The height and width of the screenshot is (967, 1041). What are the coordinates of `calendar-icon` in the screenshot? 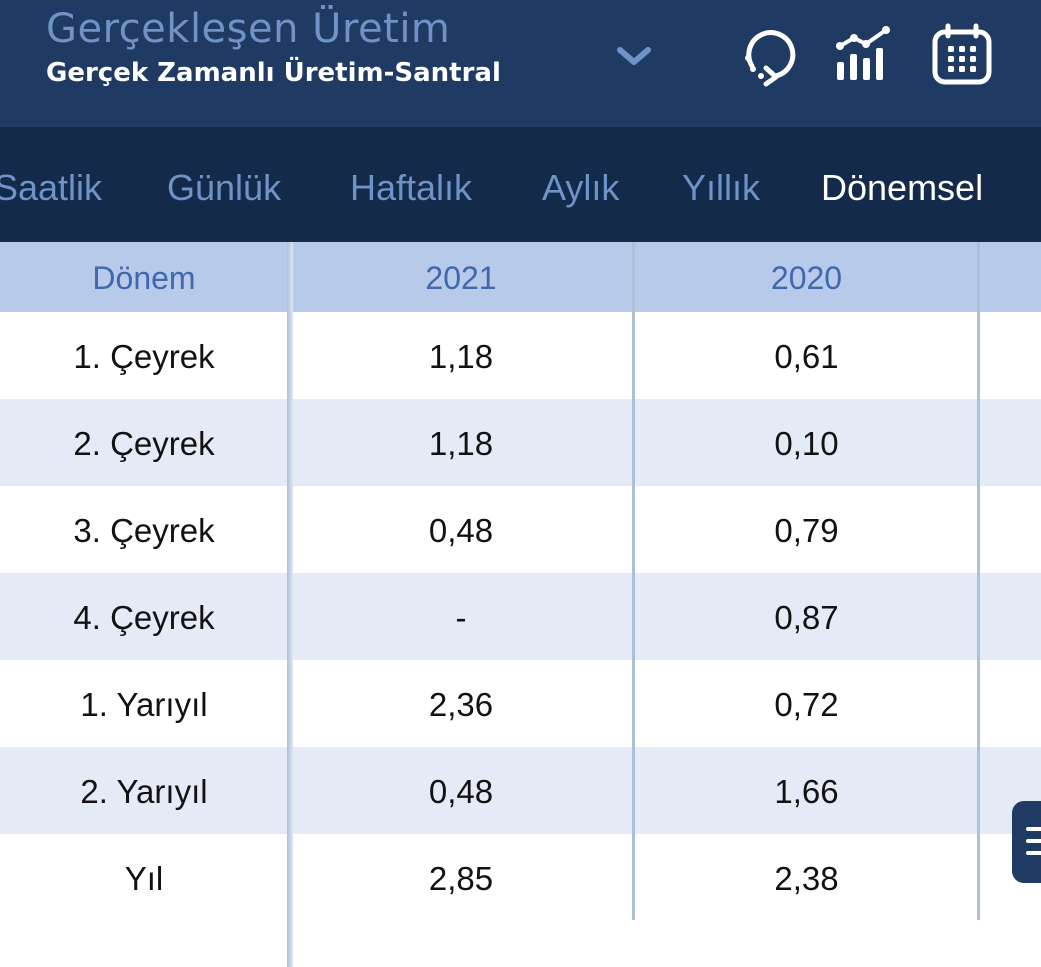 It's located at (962, 54).